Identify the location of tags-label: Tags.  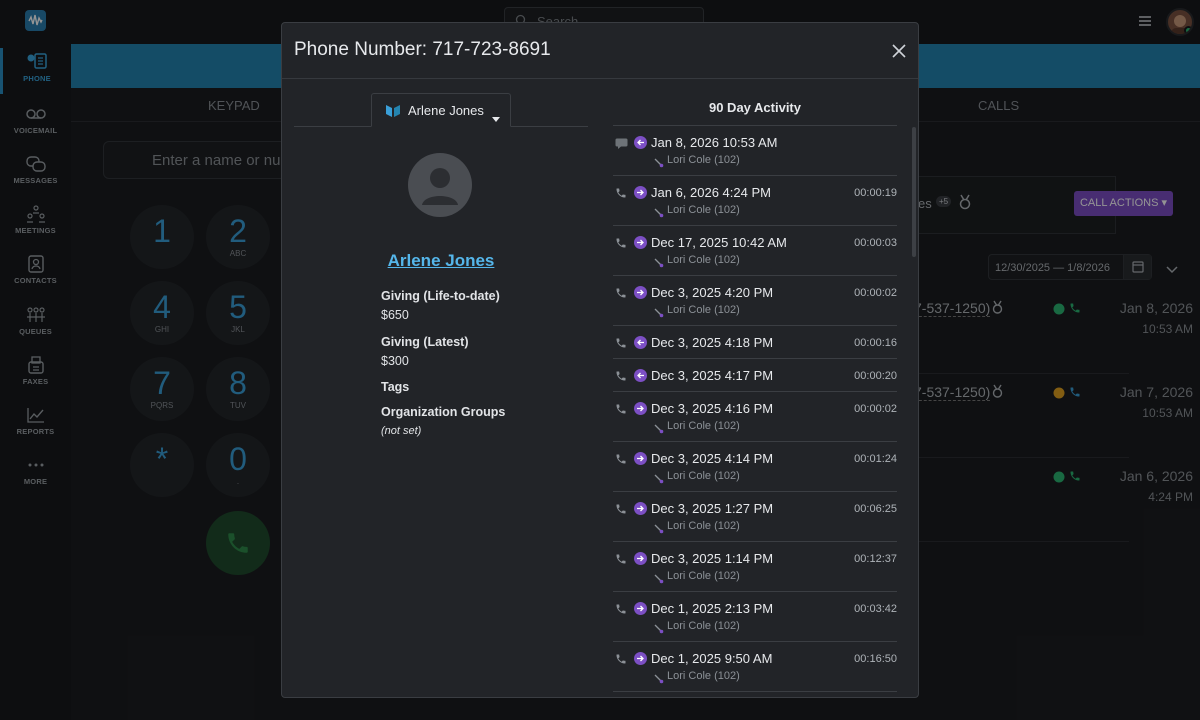
(395, 387).